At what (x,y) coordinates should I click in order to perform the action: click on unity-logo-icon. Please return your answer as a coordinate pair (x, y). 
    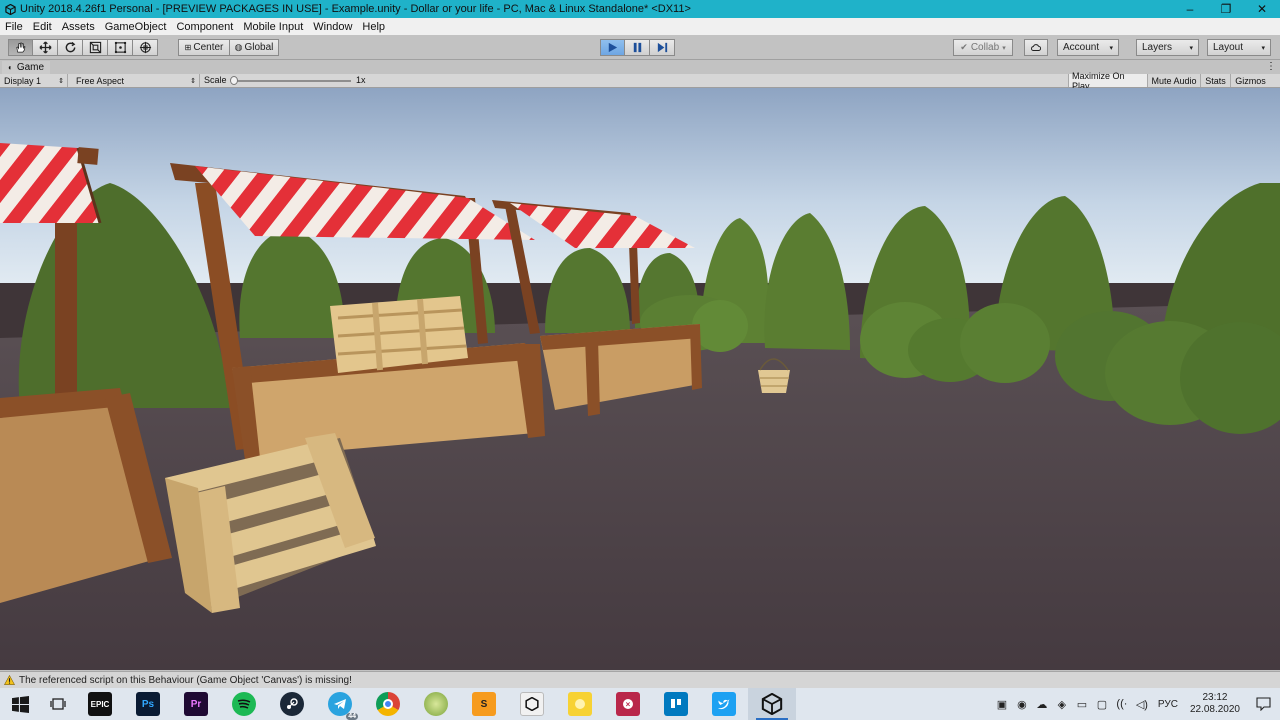
    Looking at the image, I should click on (10, 9).